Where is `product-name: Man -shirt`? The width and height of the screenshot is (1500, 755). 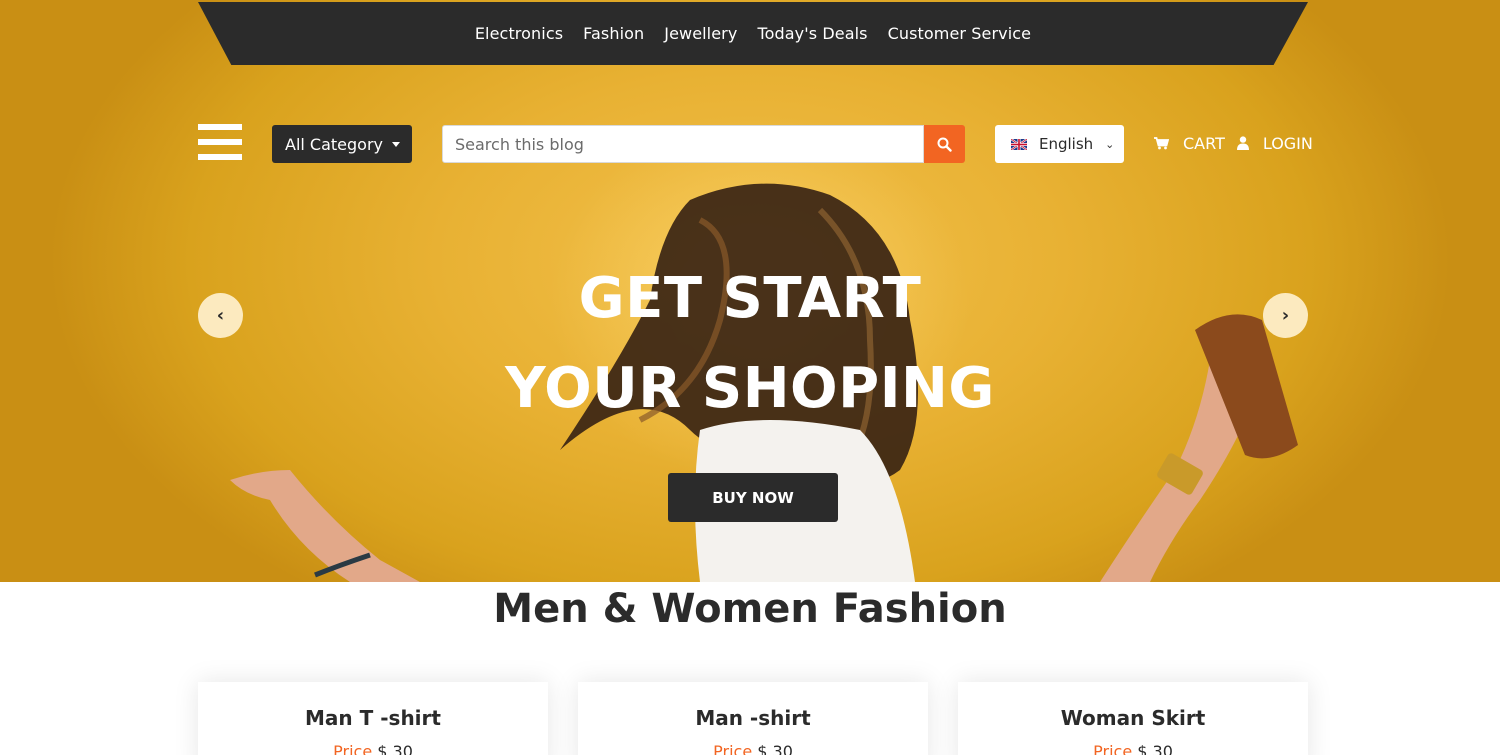 product-name: Man -shirt is located at coordinates (753, 718).